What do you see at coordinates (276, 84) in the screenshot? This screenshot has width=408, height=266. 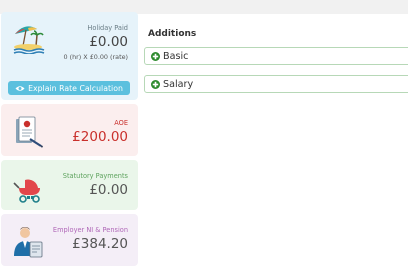 I see `addition-item-salary: Salary` at bounding box center [276, 84].